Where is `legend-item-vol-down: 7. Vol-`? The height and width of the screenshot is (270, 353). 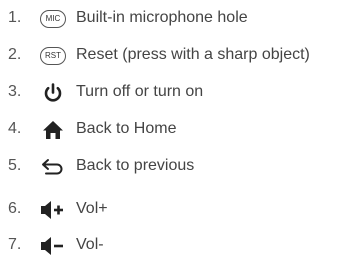
legend-item-vol-down: 7. Vol- is located at coordinates (176, 246).